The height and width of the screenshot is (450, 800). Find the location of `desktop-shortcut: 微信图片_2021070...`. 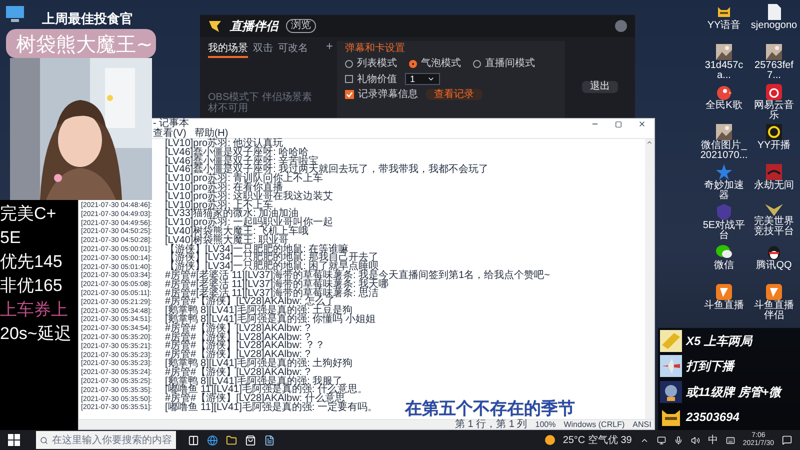

desktop-shortcut: 微信图片_2021070... is located at coordinates (724, 142).